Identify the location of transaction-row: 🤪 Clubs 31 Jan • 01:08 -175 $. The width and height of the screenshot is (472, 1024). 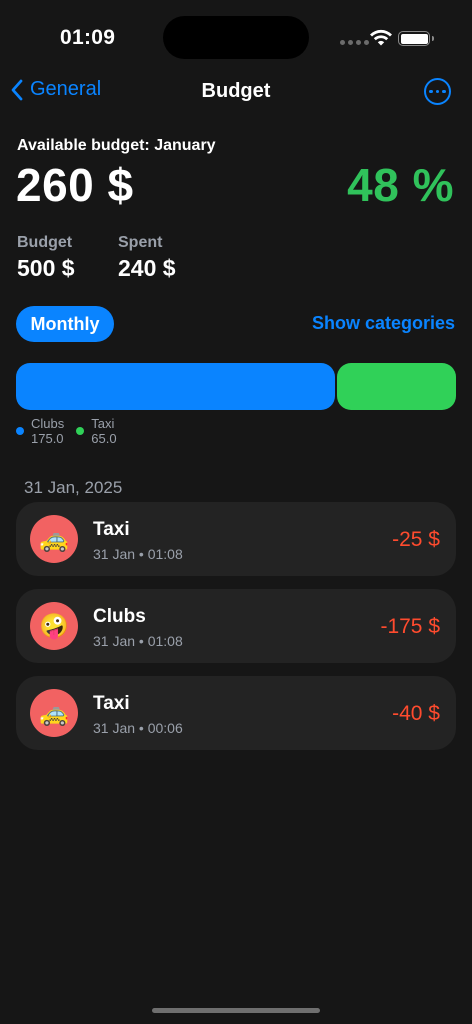
(236, 626).